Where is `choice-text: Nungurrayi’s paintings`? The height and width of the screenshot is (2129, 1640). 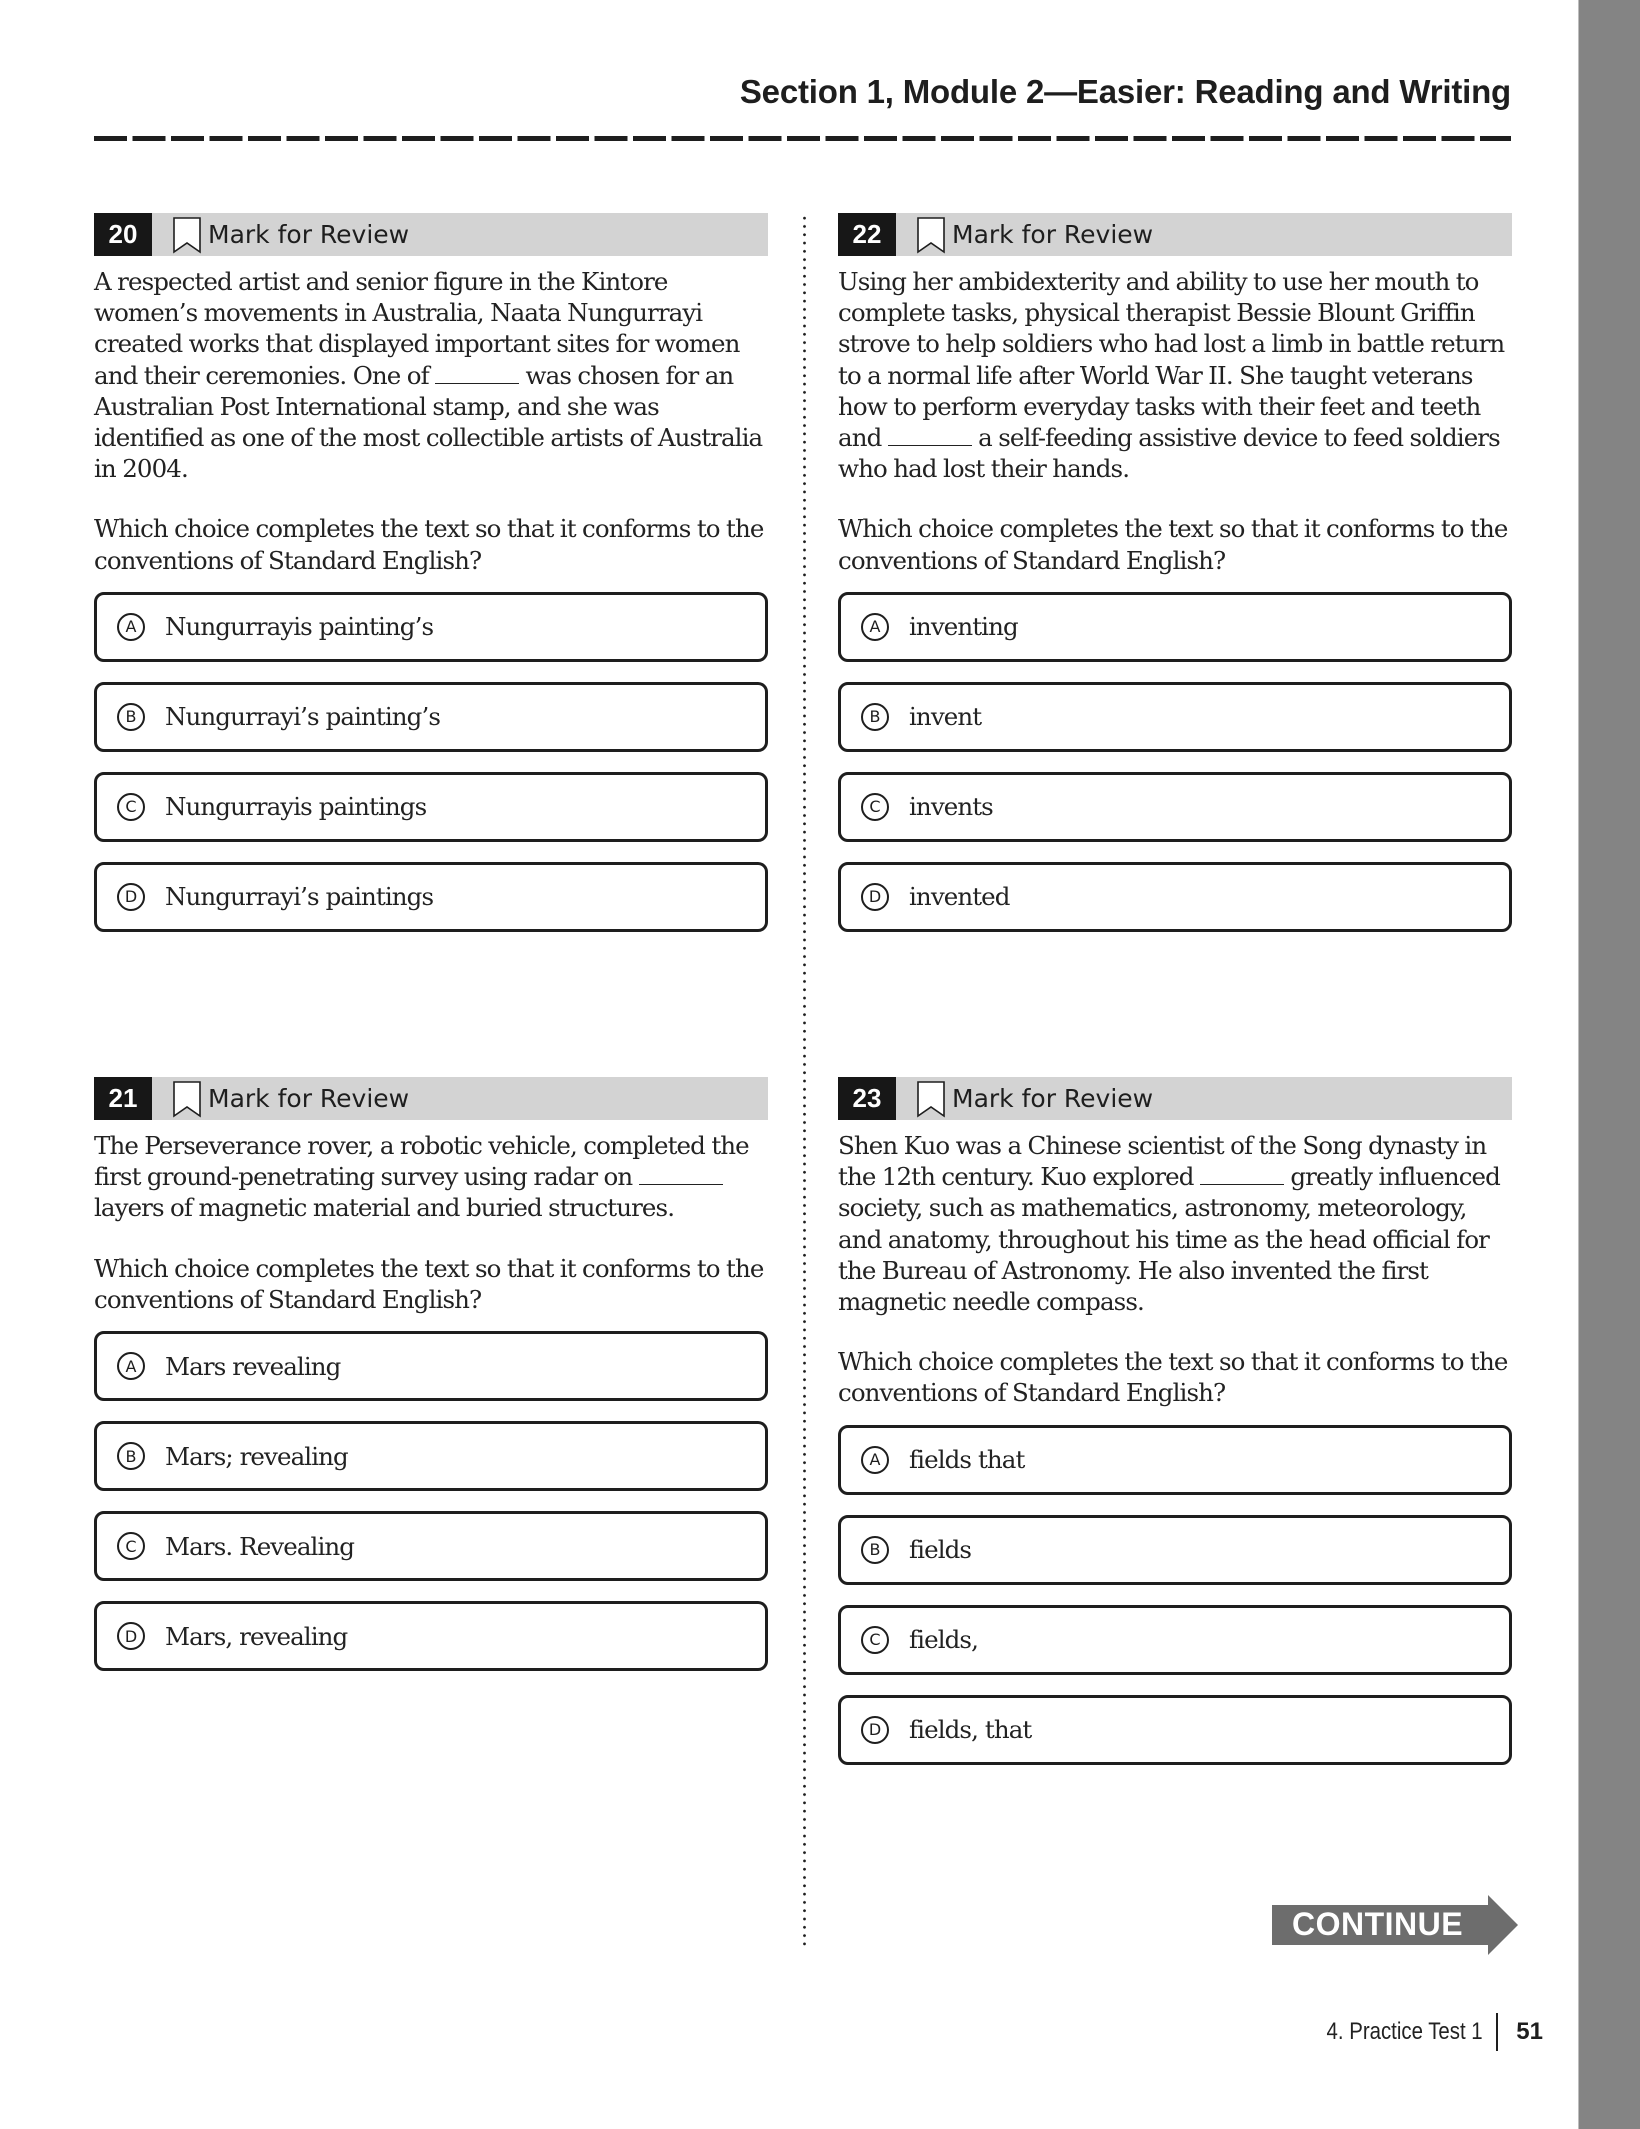
choice-text: Nungurrayi’s paintings is located at coordinates (299, 897).